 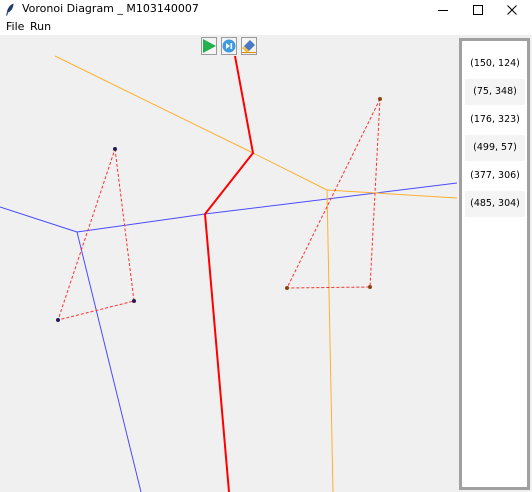 I want to click on step-button, so click(x=229, y=46).